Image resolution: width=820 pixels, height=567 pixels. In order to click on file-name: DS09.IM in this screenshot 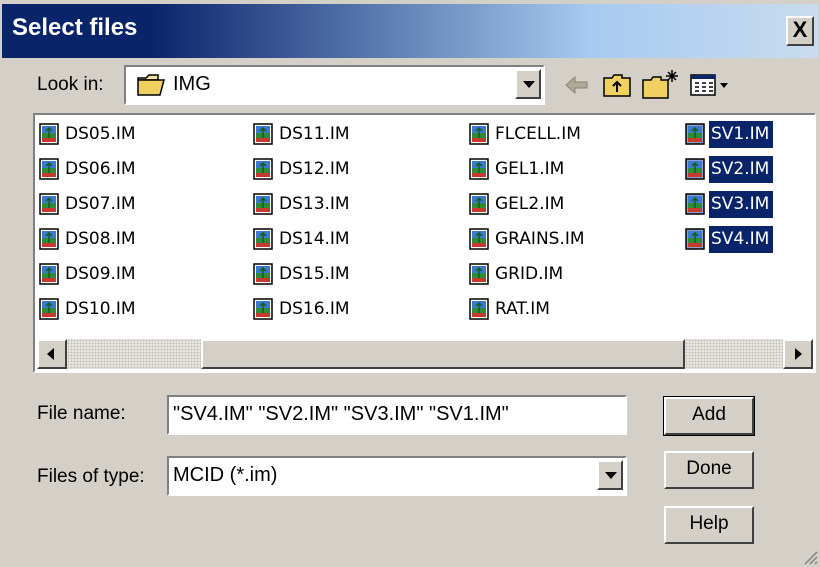, I will do `click(100, 273)`.